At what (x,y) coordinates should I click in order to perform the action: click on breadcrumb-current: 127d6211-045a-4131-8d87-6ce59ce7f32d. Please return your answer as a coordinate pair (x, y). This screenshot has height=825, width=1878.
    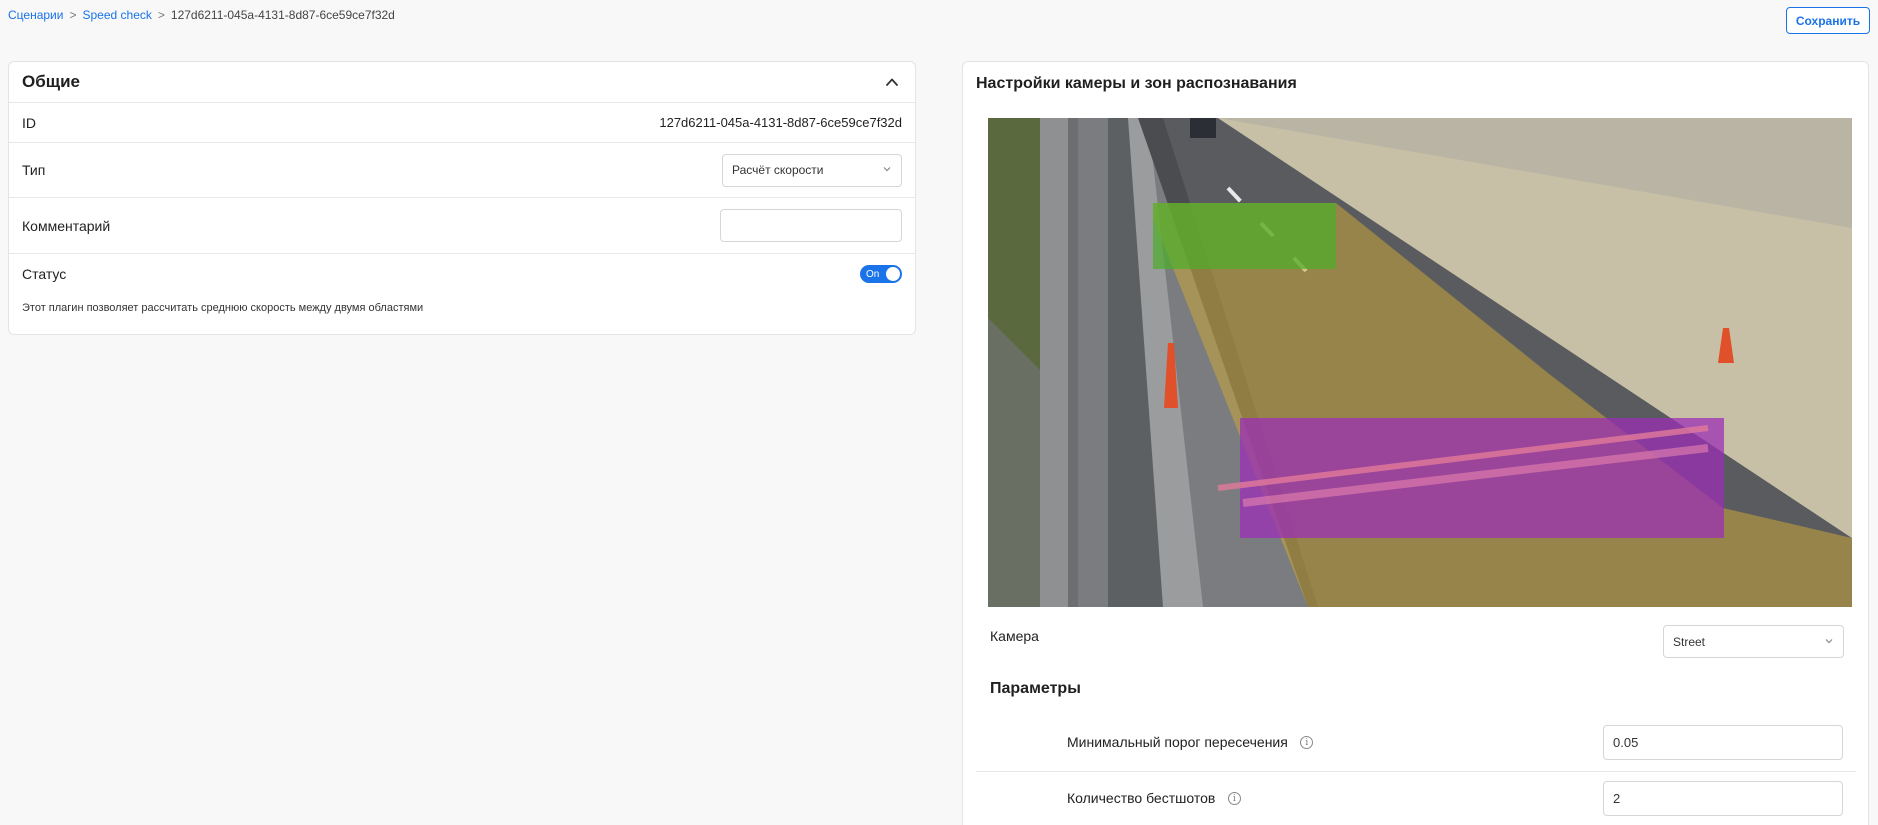
    Looking at the image, I should click on (282, 15).